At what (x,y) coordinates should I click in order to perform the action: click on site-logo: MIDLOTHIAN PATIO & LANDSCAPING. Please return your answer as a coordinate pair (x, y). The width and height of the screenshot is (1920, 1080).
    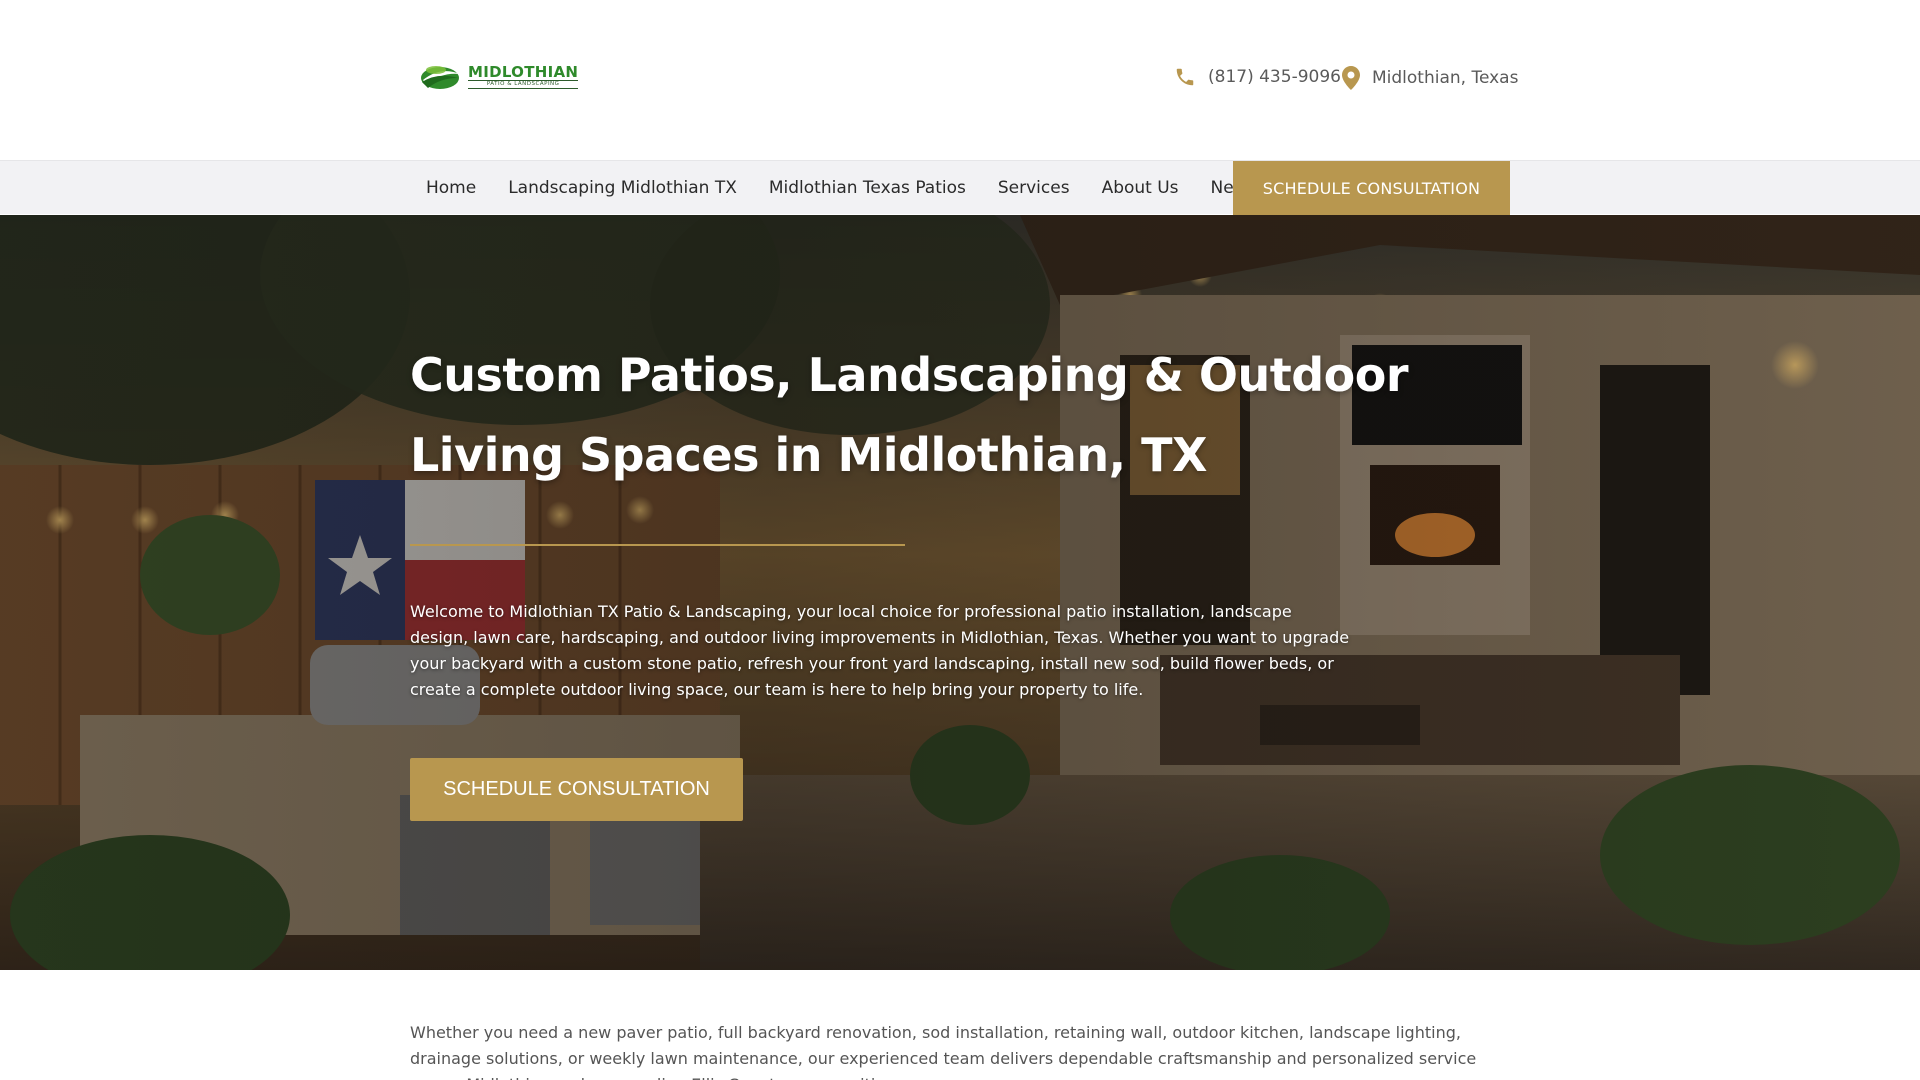
    Looking at the image, I should click on (499, 76).